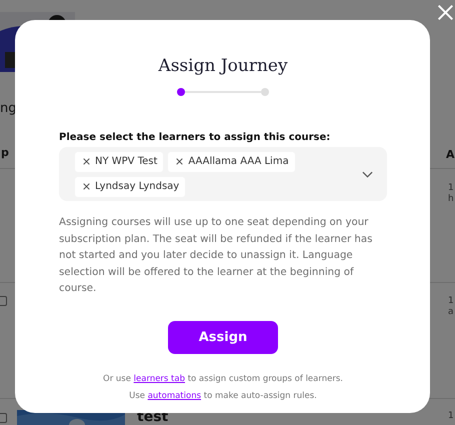 This screenshot has width=455, height=425. Describe the element at coordinates (367, 174) in the screenshot. I see `chevron-down-icon` at that location.